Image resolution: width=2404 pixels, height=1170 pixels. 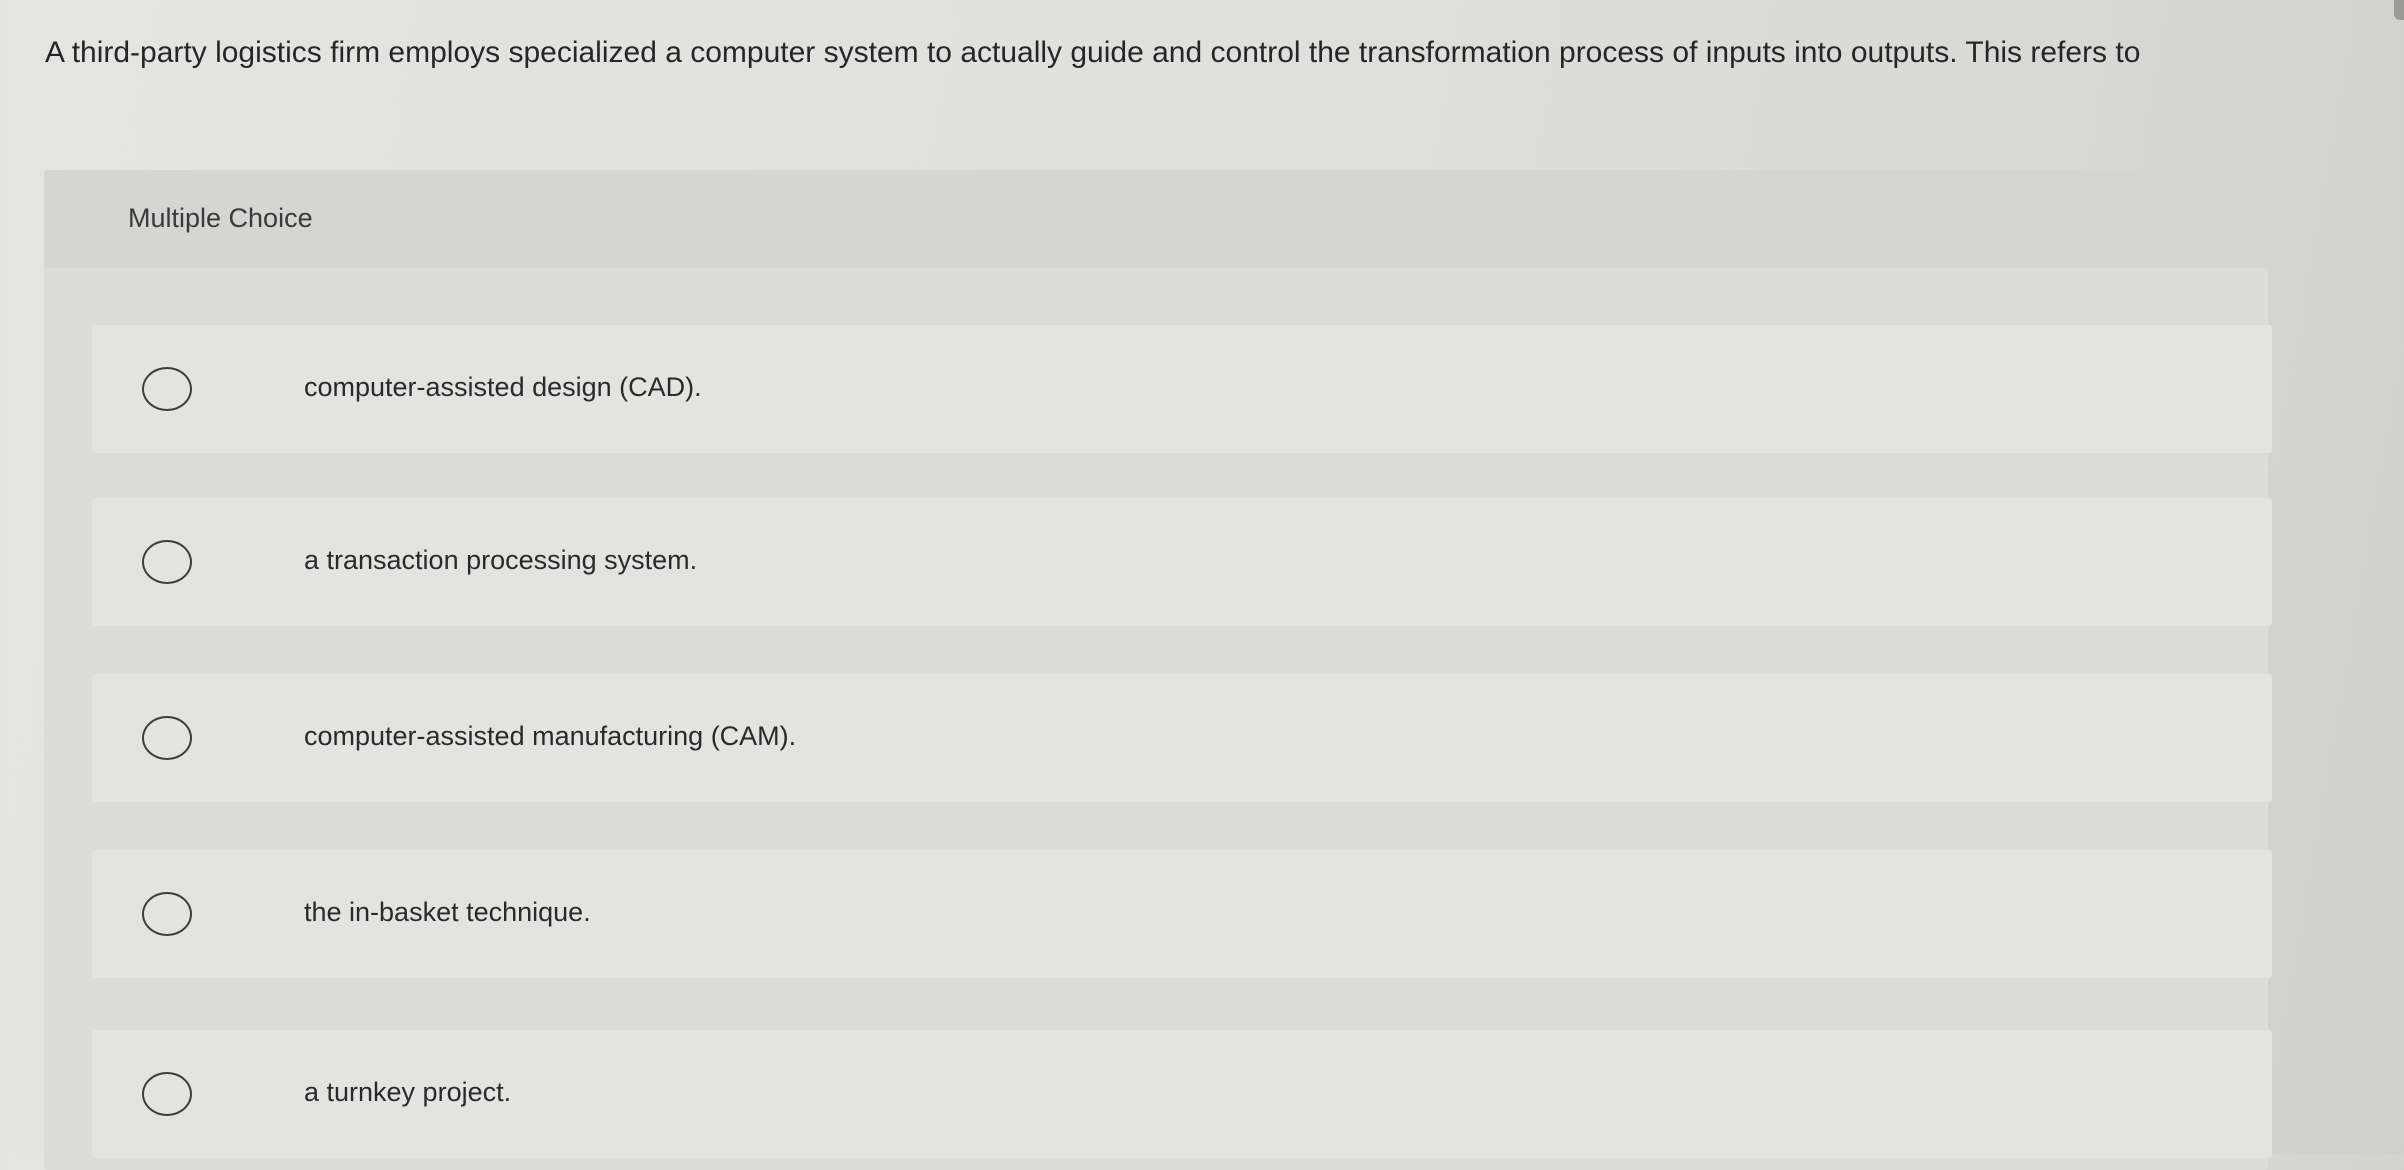 What do you see at coordinates (1182, 389) in the screenshot?
I see `answer-option-1: computer-assisted design (CAD).` at bounding box center [1182, 389].